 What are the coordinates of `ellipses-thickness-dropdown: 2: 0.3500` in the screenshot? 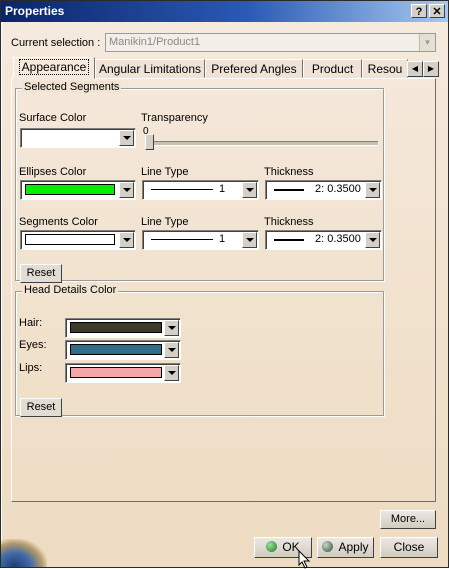 It's located at (323, 190).